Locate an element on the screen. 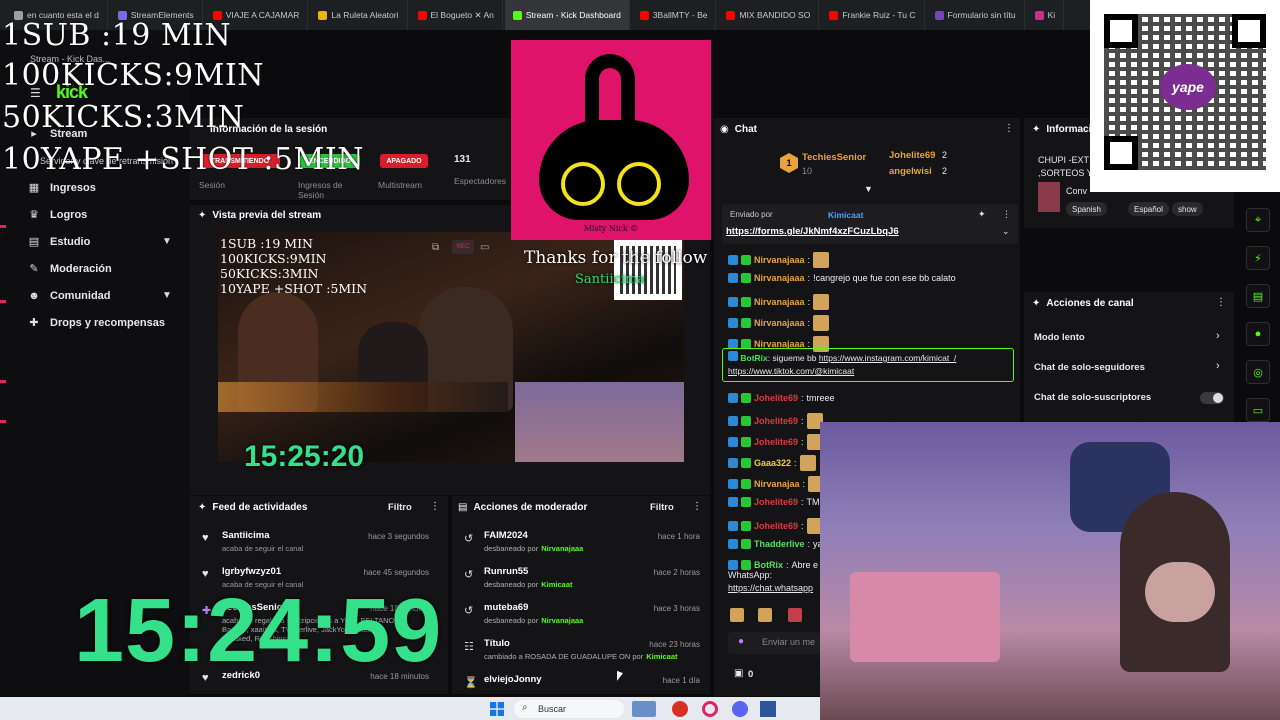 Image resolution: width=1280 pixels, height=720 pixels. browser-tab: MIX BANDIDO SO is located at coordinates (769, 15).